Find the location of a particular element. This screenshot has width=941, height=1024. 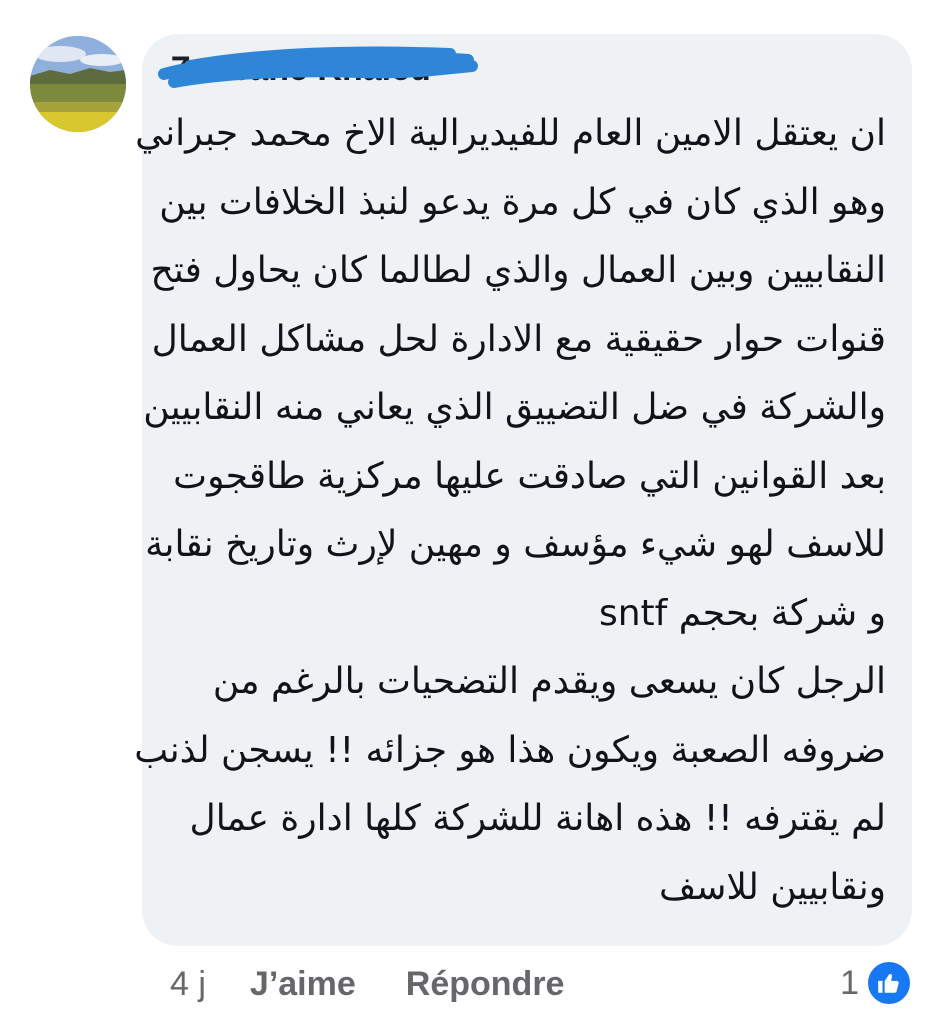

thumbs-up-icon is located at coordinates (889, 983).